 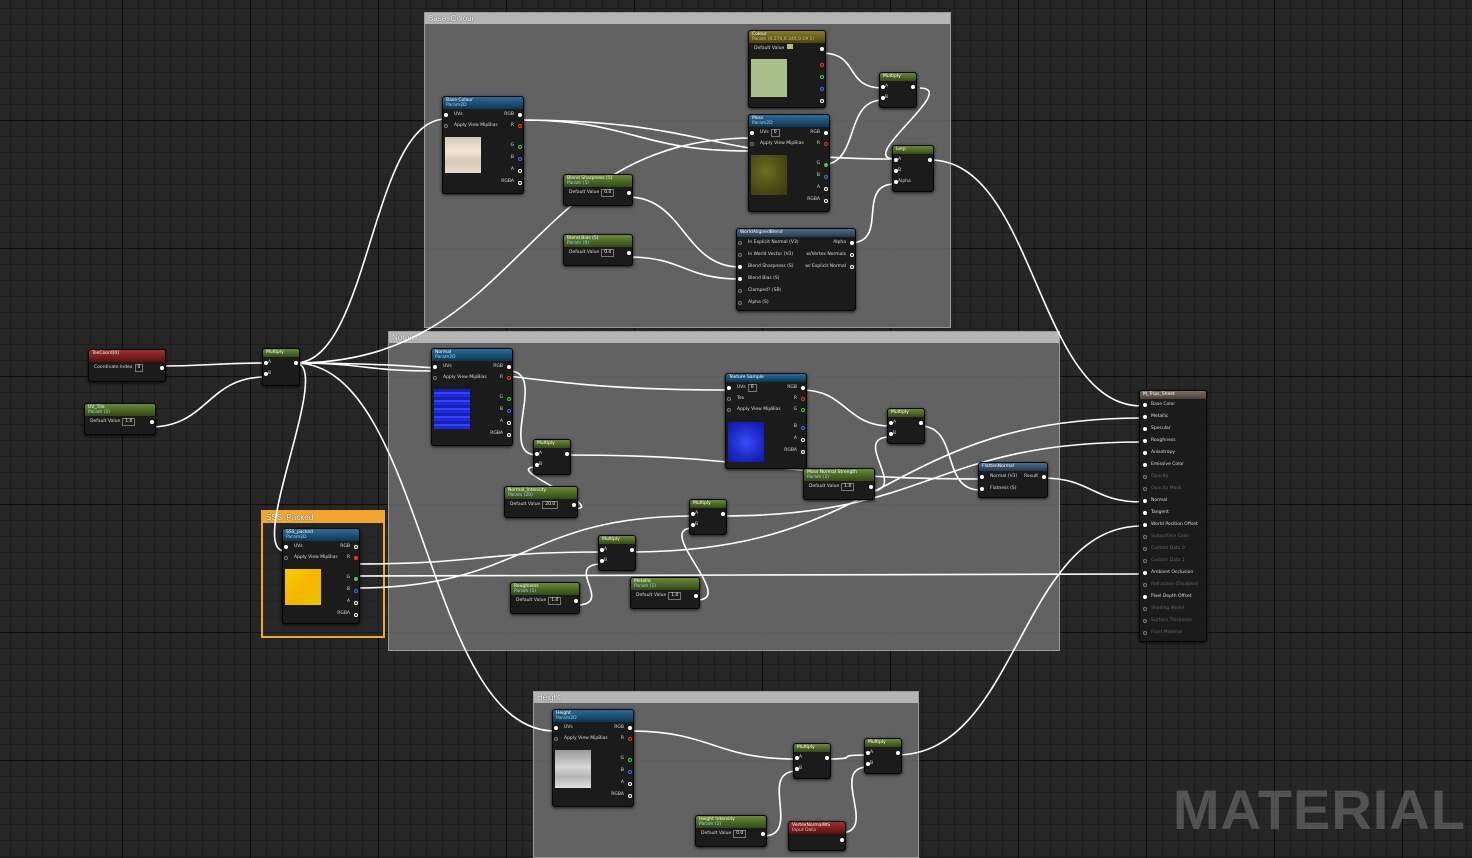 I want to click on node-multiply-uv: Multiply A B, so click(x=281, y=367).